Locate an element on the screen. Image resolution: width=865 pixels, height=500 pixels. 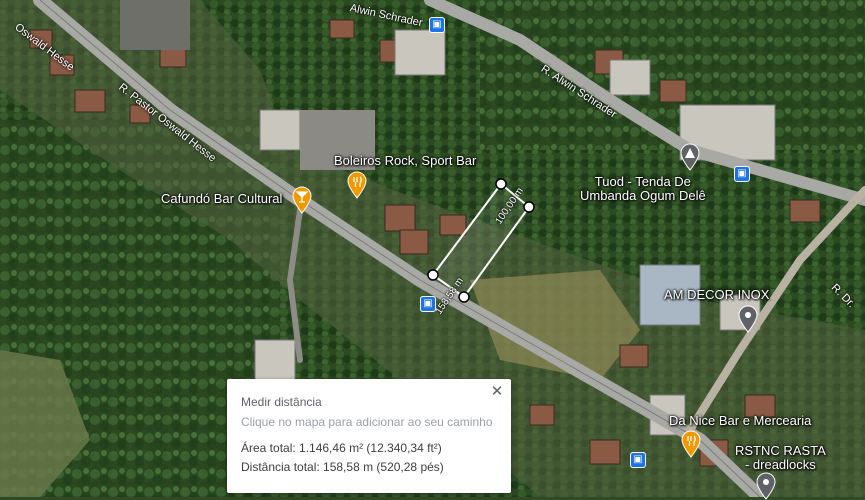
place-label-tuod: Tuod - Tenda De Umbanda Ogum Delê is located at coordinates (643, 189).